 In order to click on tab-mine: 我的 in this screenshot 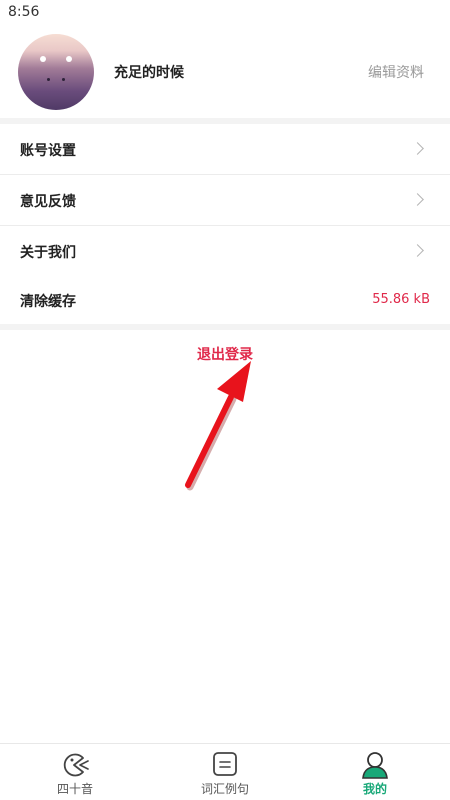, I will do `click(375, 772)`.